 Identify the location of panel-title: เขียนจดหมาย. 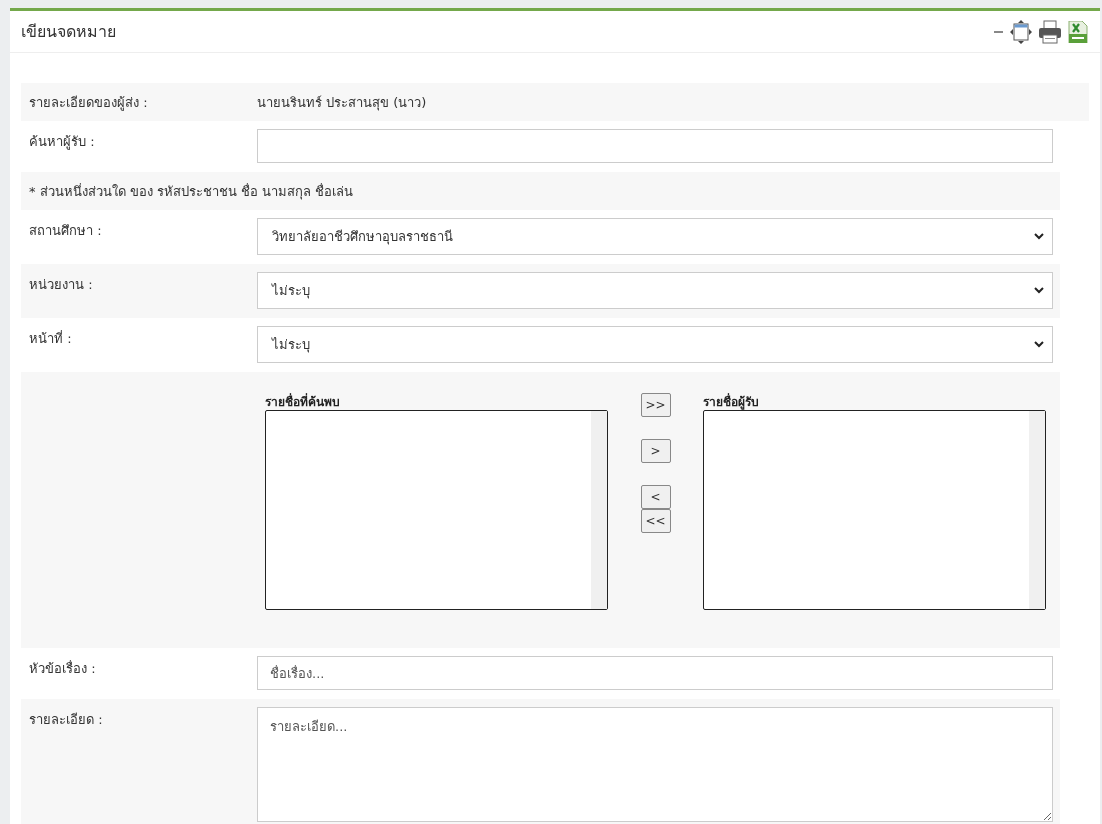
(68, 32).